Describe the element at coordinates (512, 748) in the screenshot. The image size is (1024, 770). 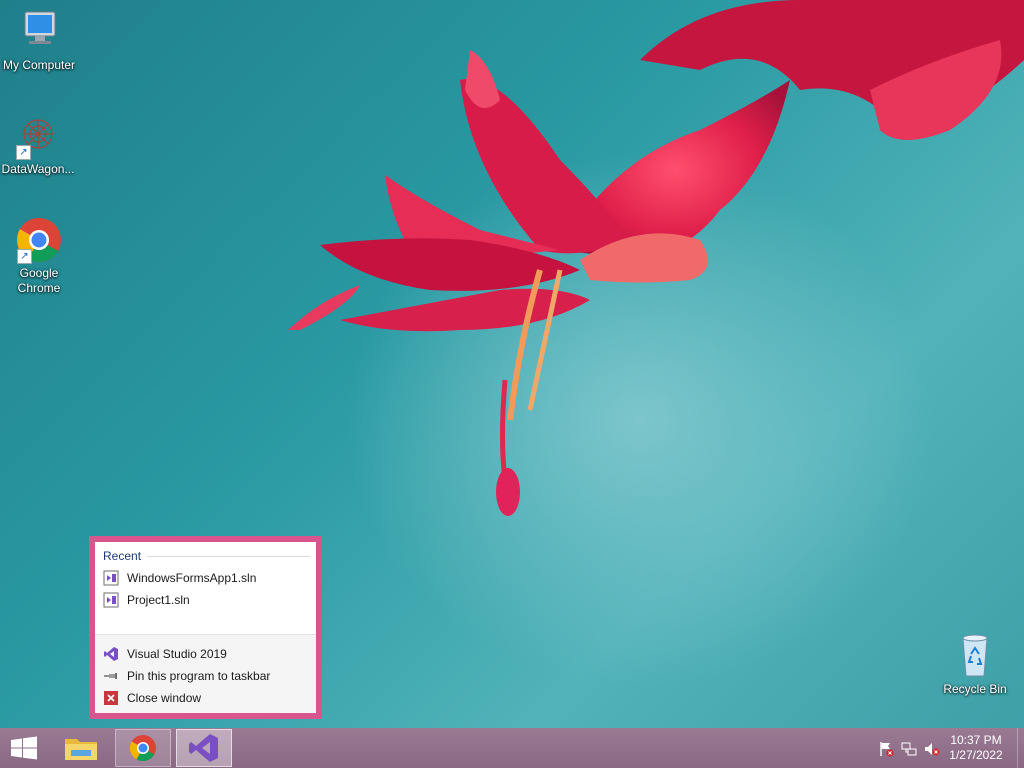
I see `taskbar: 10:37 PM 1/27/2022` at that location.